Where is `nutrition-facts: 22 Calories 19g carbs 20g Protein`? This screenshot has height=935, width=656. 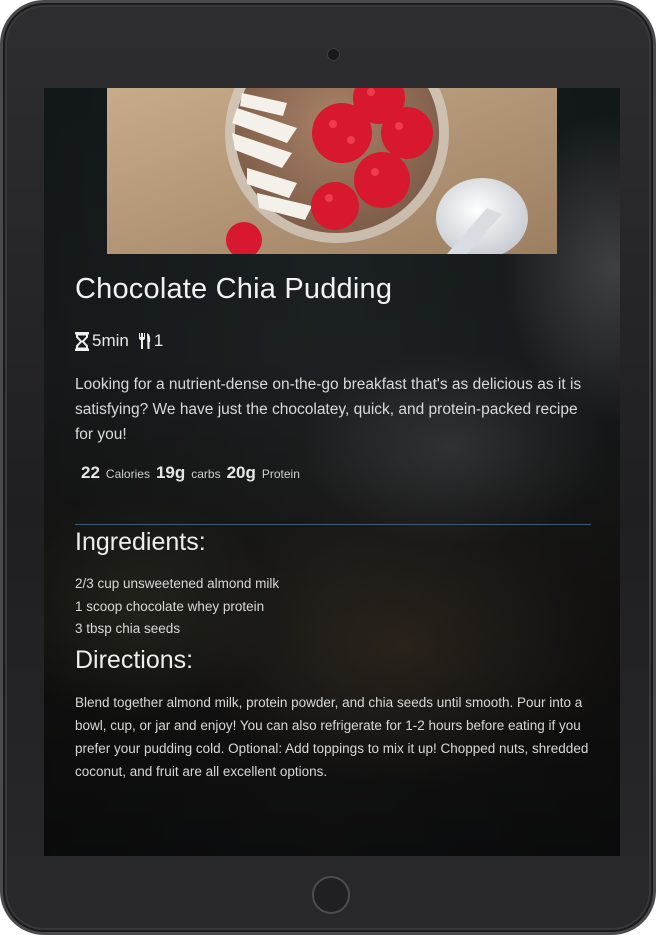 nutrition-facts: 22 Calories 19g carbs 20g Protein is located at coordinates (193, 473).